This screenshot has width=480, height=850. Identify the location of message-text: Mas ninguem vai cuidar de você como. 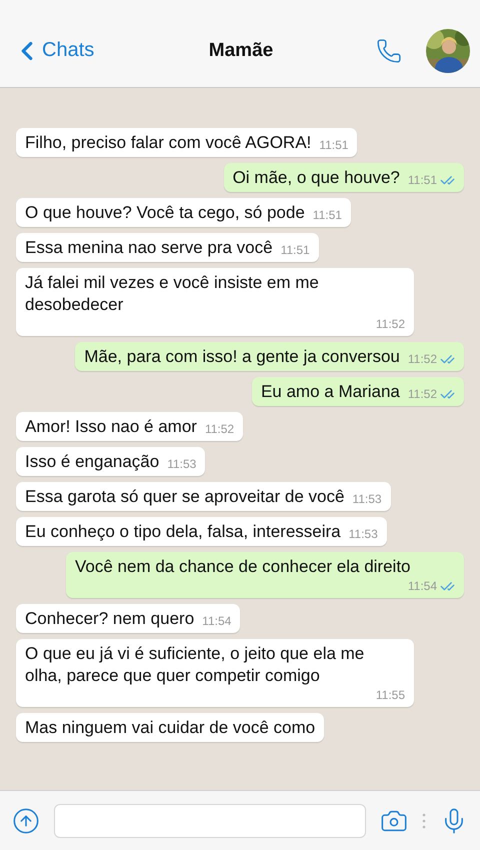
(170, 728).